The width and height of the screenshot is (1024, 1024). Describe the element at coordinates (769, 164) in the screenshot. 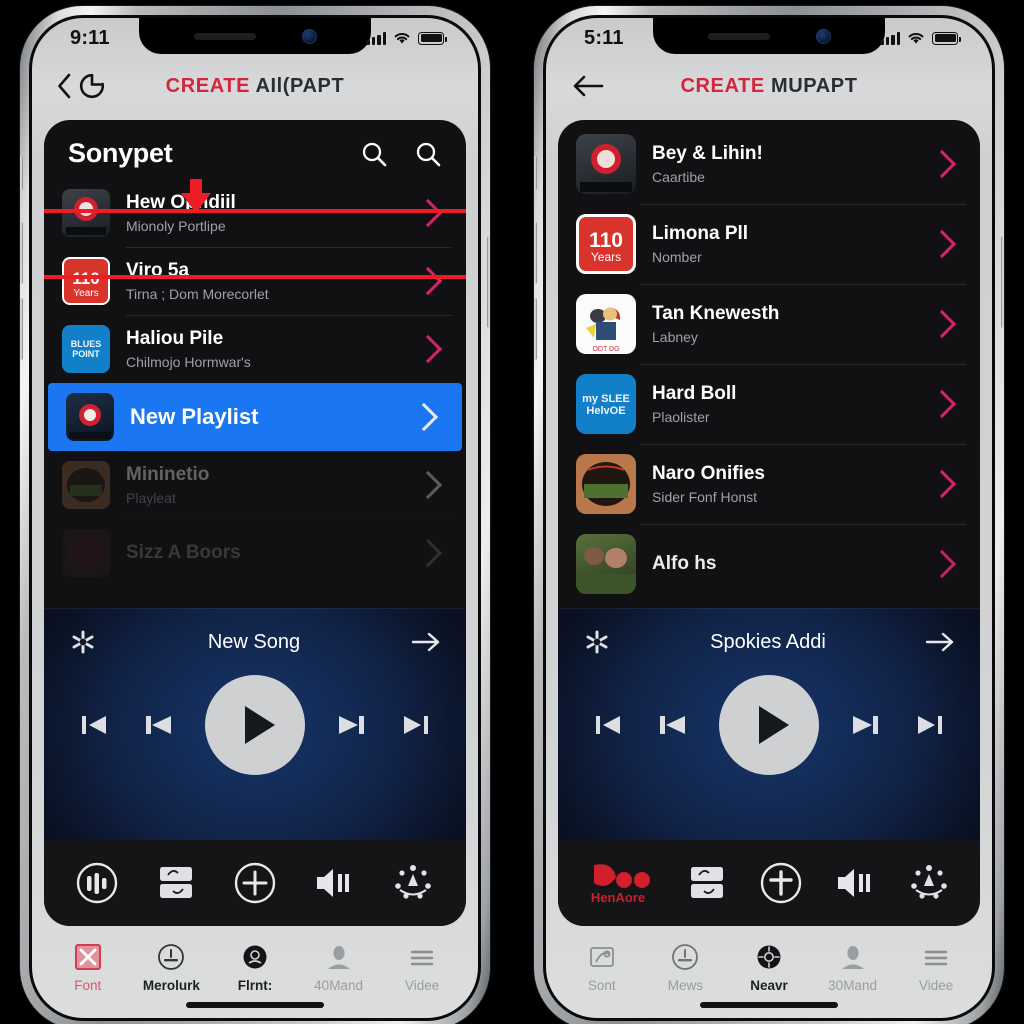

I see `list-item: Bey & Lihin! Caartibe` at that location.